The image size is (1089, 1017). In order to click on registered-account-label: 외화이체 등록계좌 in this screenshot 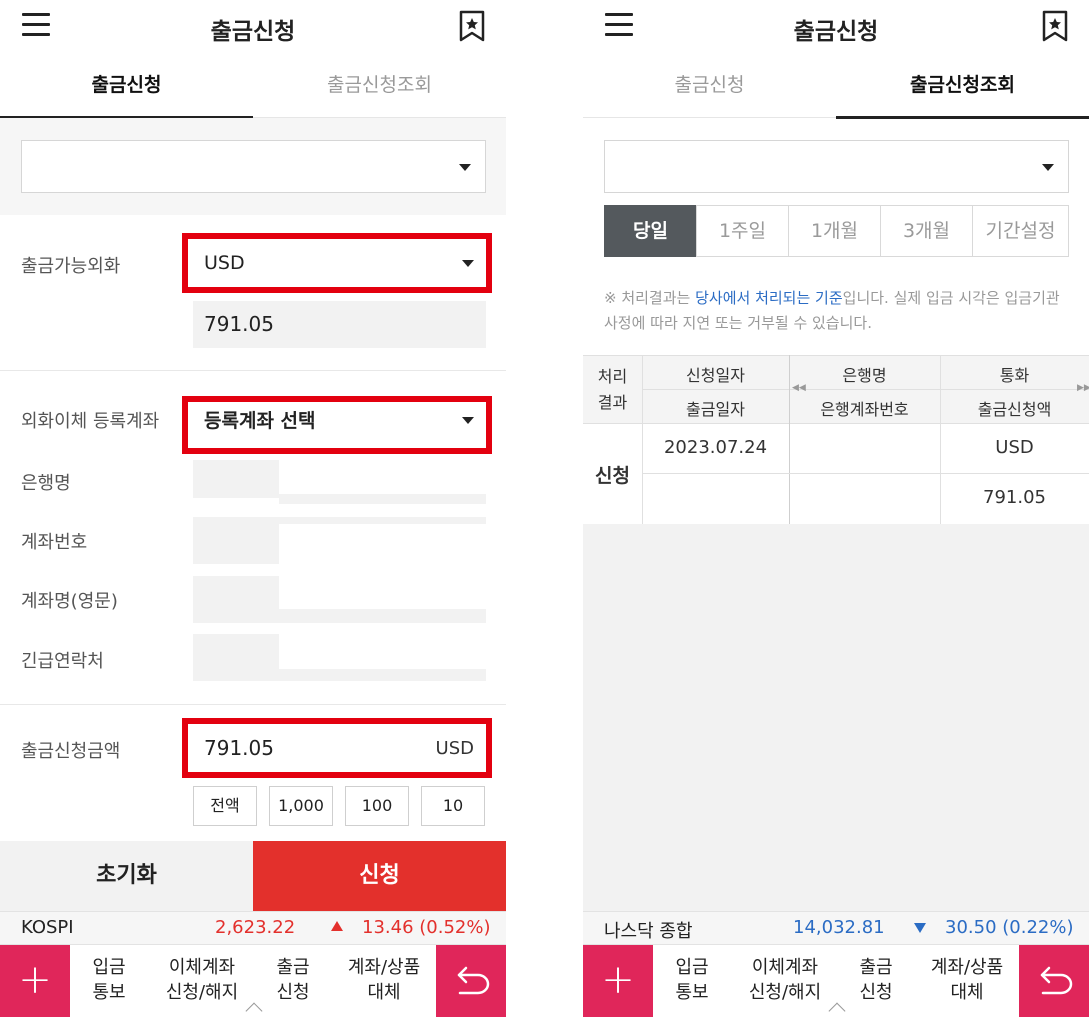, I will do `click(90, 421)`.